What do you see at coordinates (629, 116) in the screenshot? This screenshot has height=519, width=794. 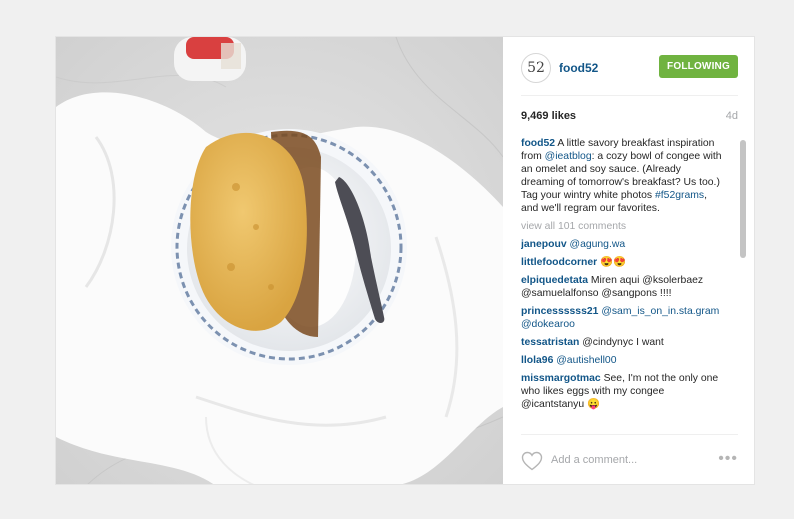 I see `post-stats: 9,469 likes 4d` at bounding box center [629, 116].